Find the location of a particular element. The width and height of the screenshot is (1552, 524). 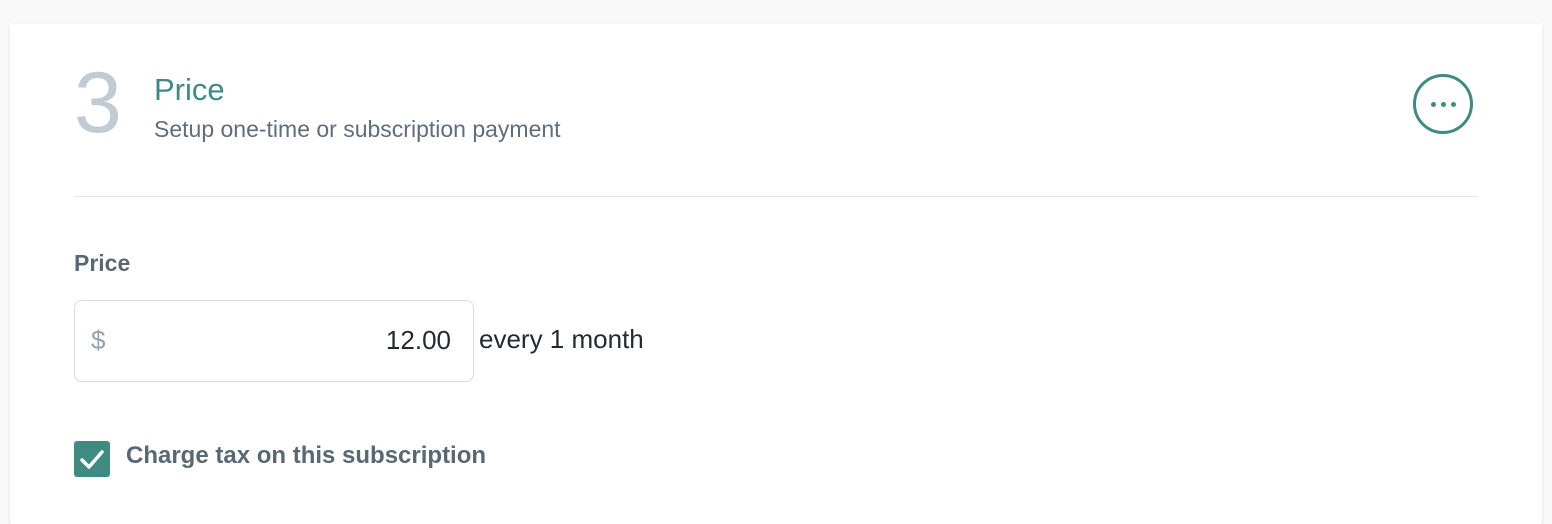

price-field-label: Price is located at coordinates (102, 263).